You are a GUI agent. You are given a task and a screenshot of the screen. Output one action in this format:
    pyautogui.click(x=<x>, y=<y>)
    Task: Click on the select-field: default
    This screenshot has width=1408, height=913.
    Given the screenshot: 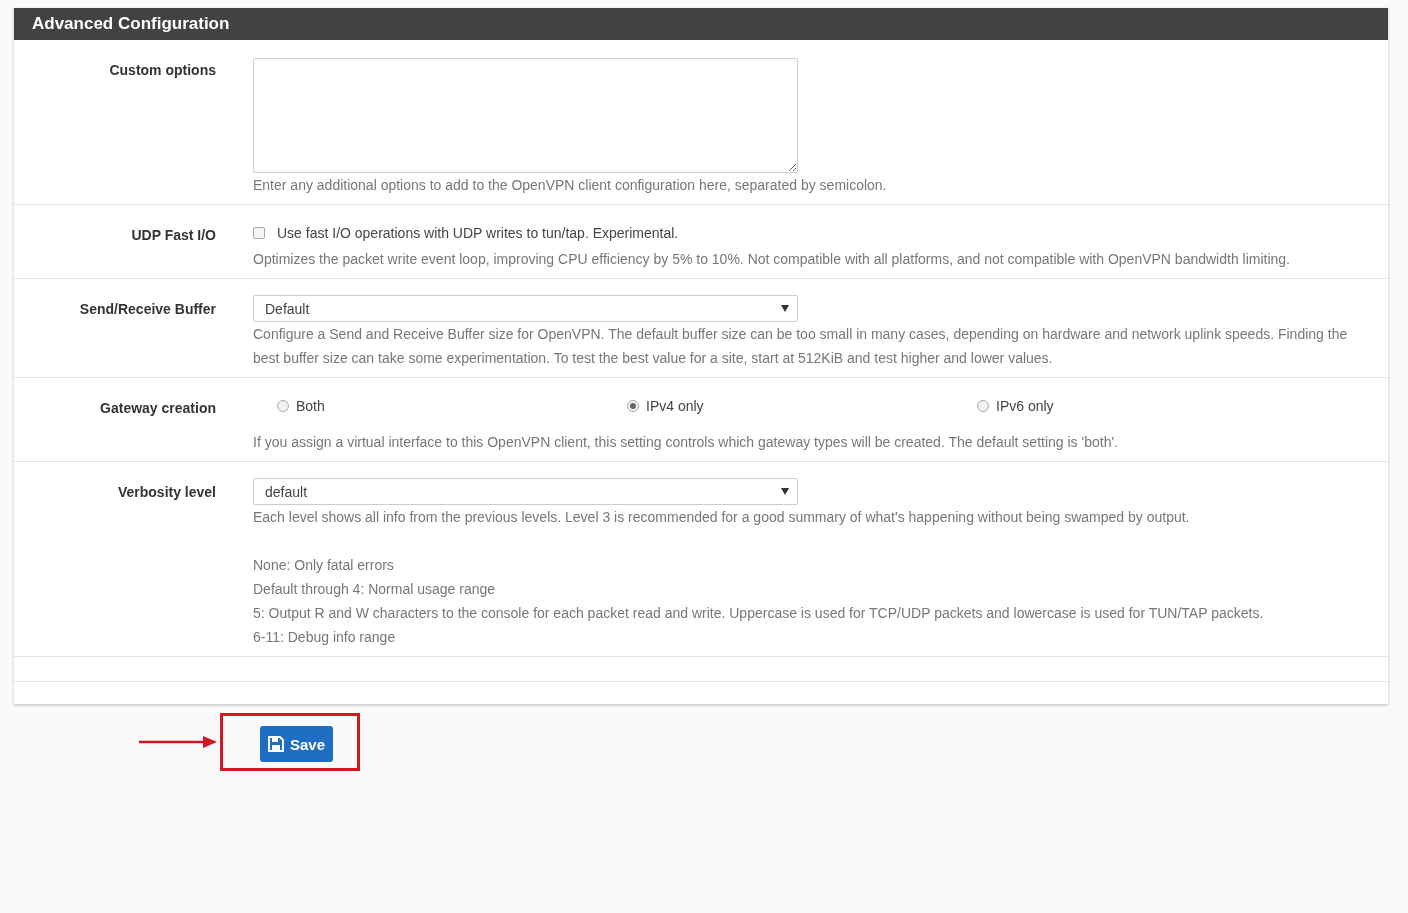 What is the action you would take?
    pyautogui.click(x=525, y=491)
    